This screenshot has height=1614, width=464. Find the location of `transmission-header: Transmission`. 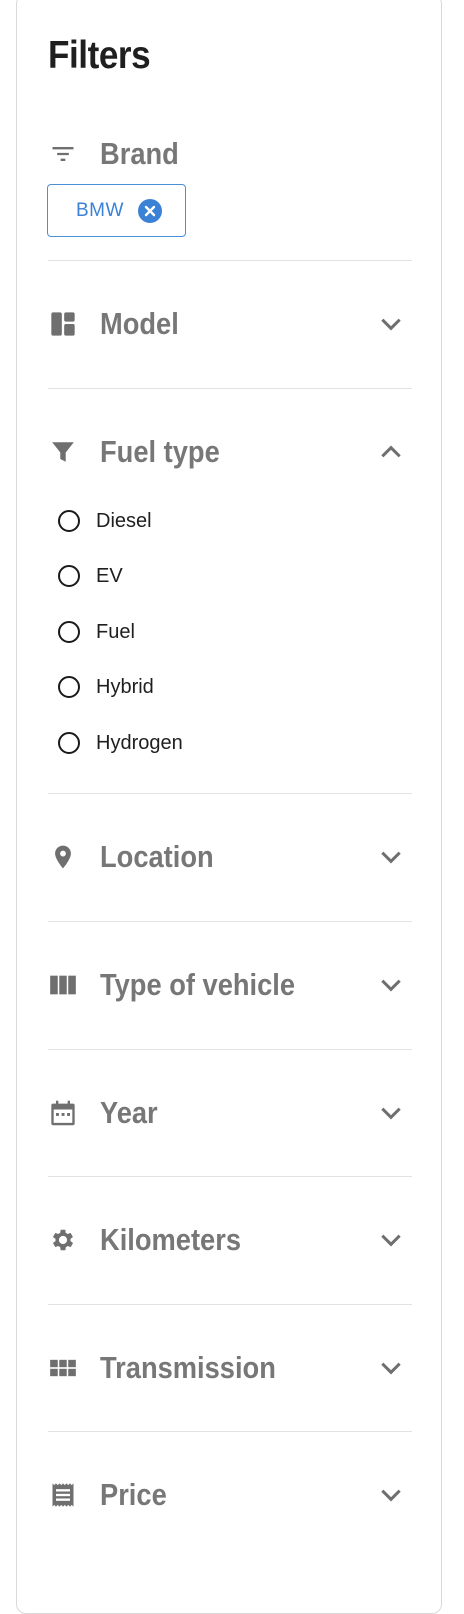

transmission-header: Transmission is located at coordinates (230, 1368).